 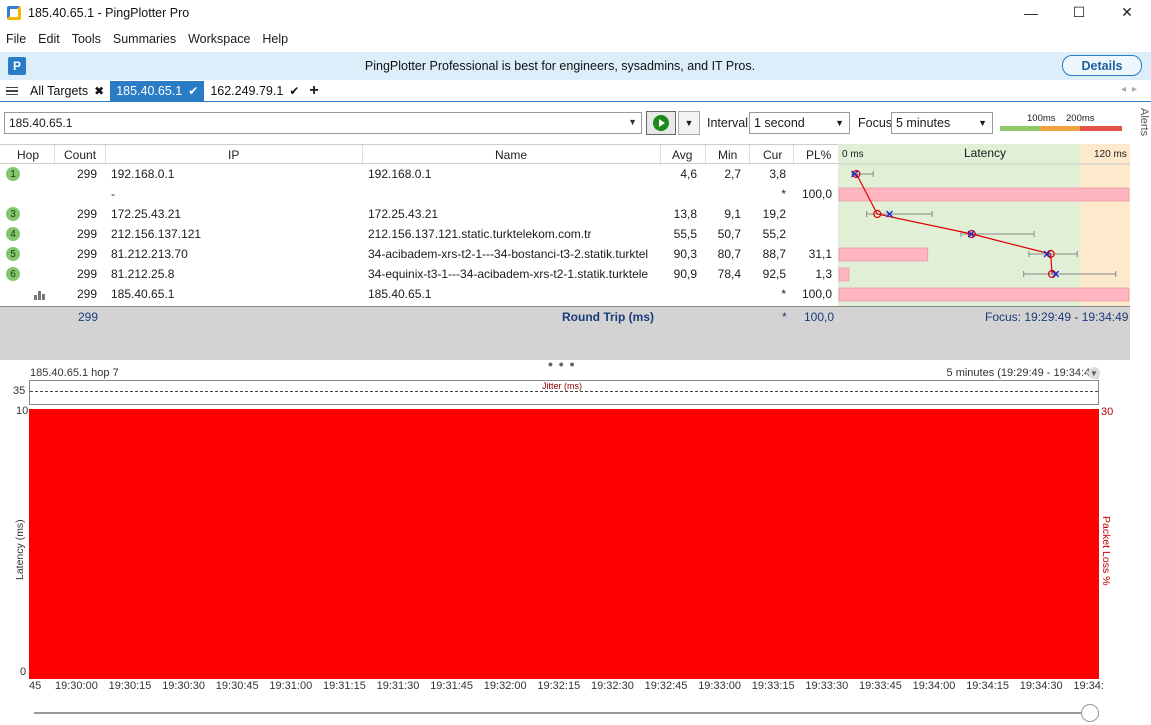 I want to click on cell-avg: 90,3, so click(x=685, y=254).